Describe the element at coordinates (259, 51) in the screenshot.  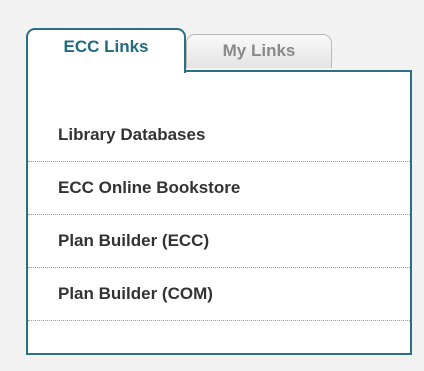
I see `tab-my-links: My Links` at that location.